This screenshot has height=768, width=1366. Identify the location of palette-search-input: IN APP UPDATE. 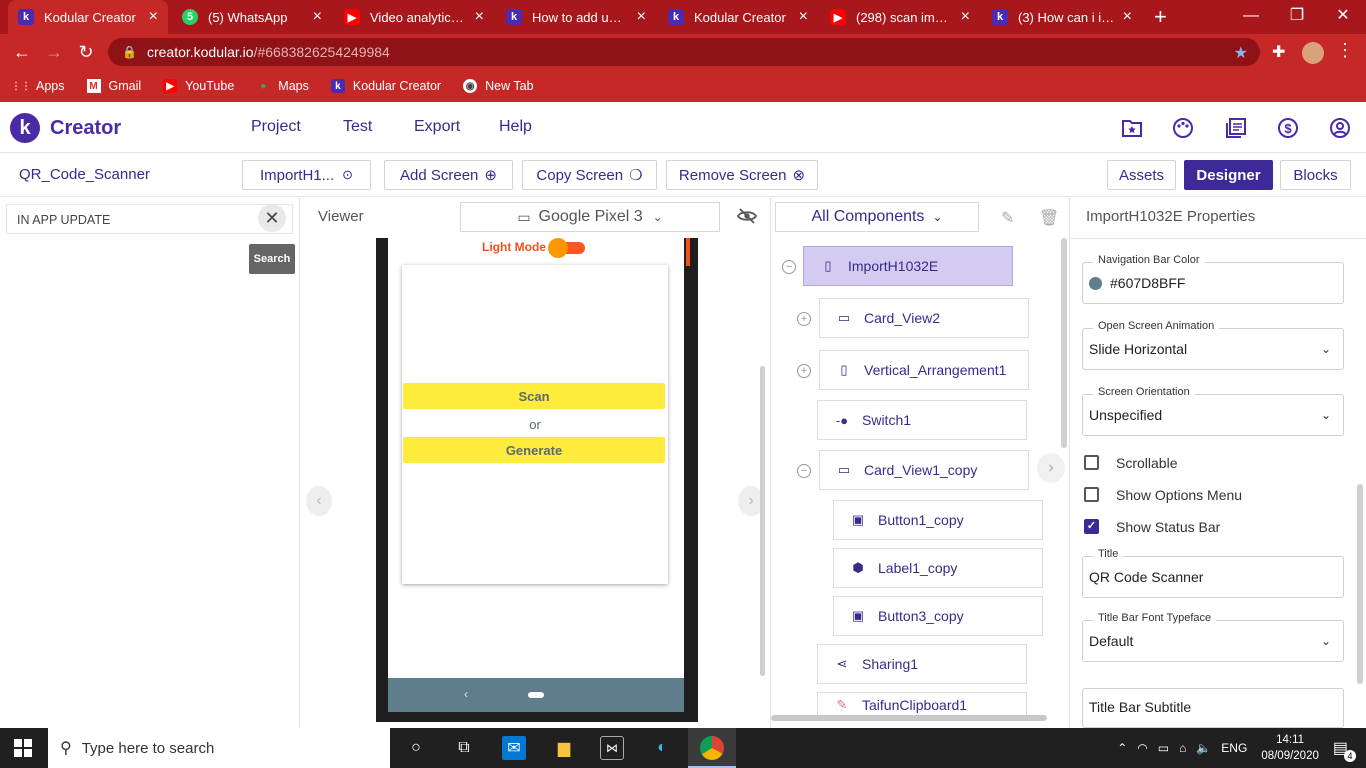
(149, 219).